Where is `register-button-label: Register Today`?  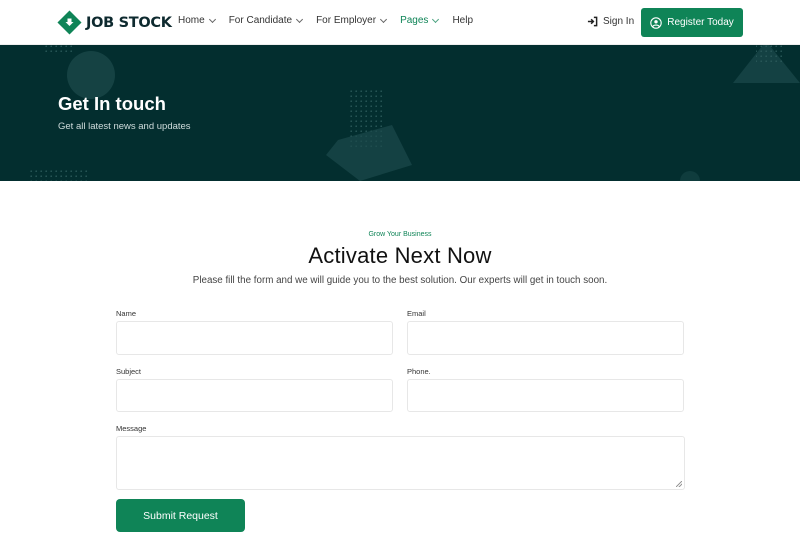 register-button-label: Register Today is located at coordinates (700, 22).